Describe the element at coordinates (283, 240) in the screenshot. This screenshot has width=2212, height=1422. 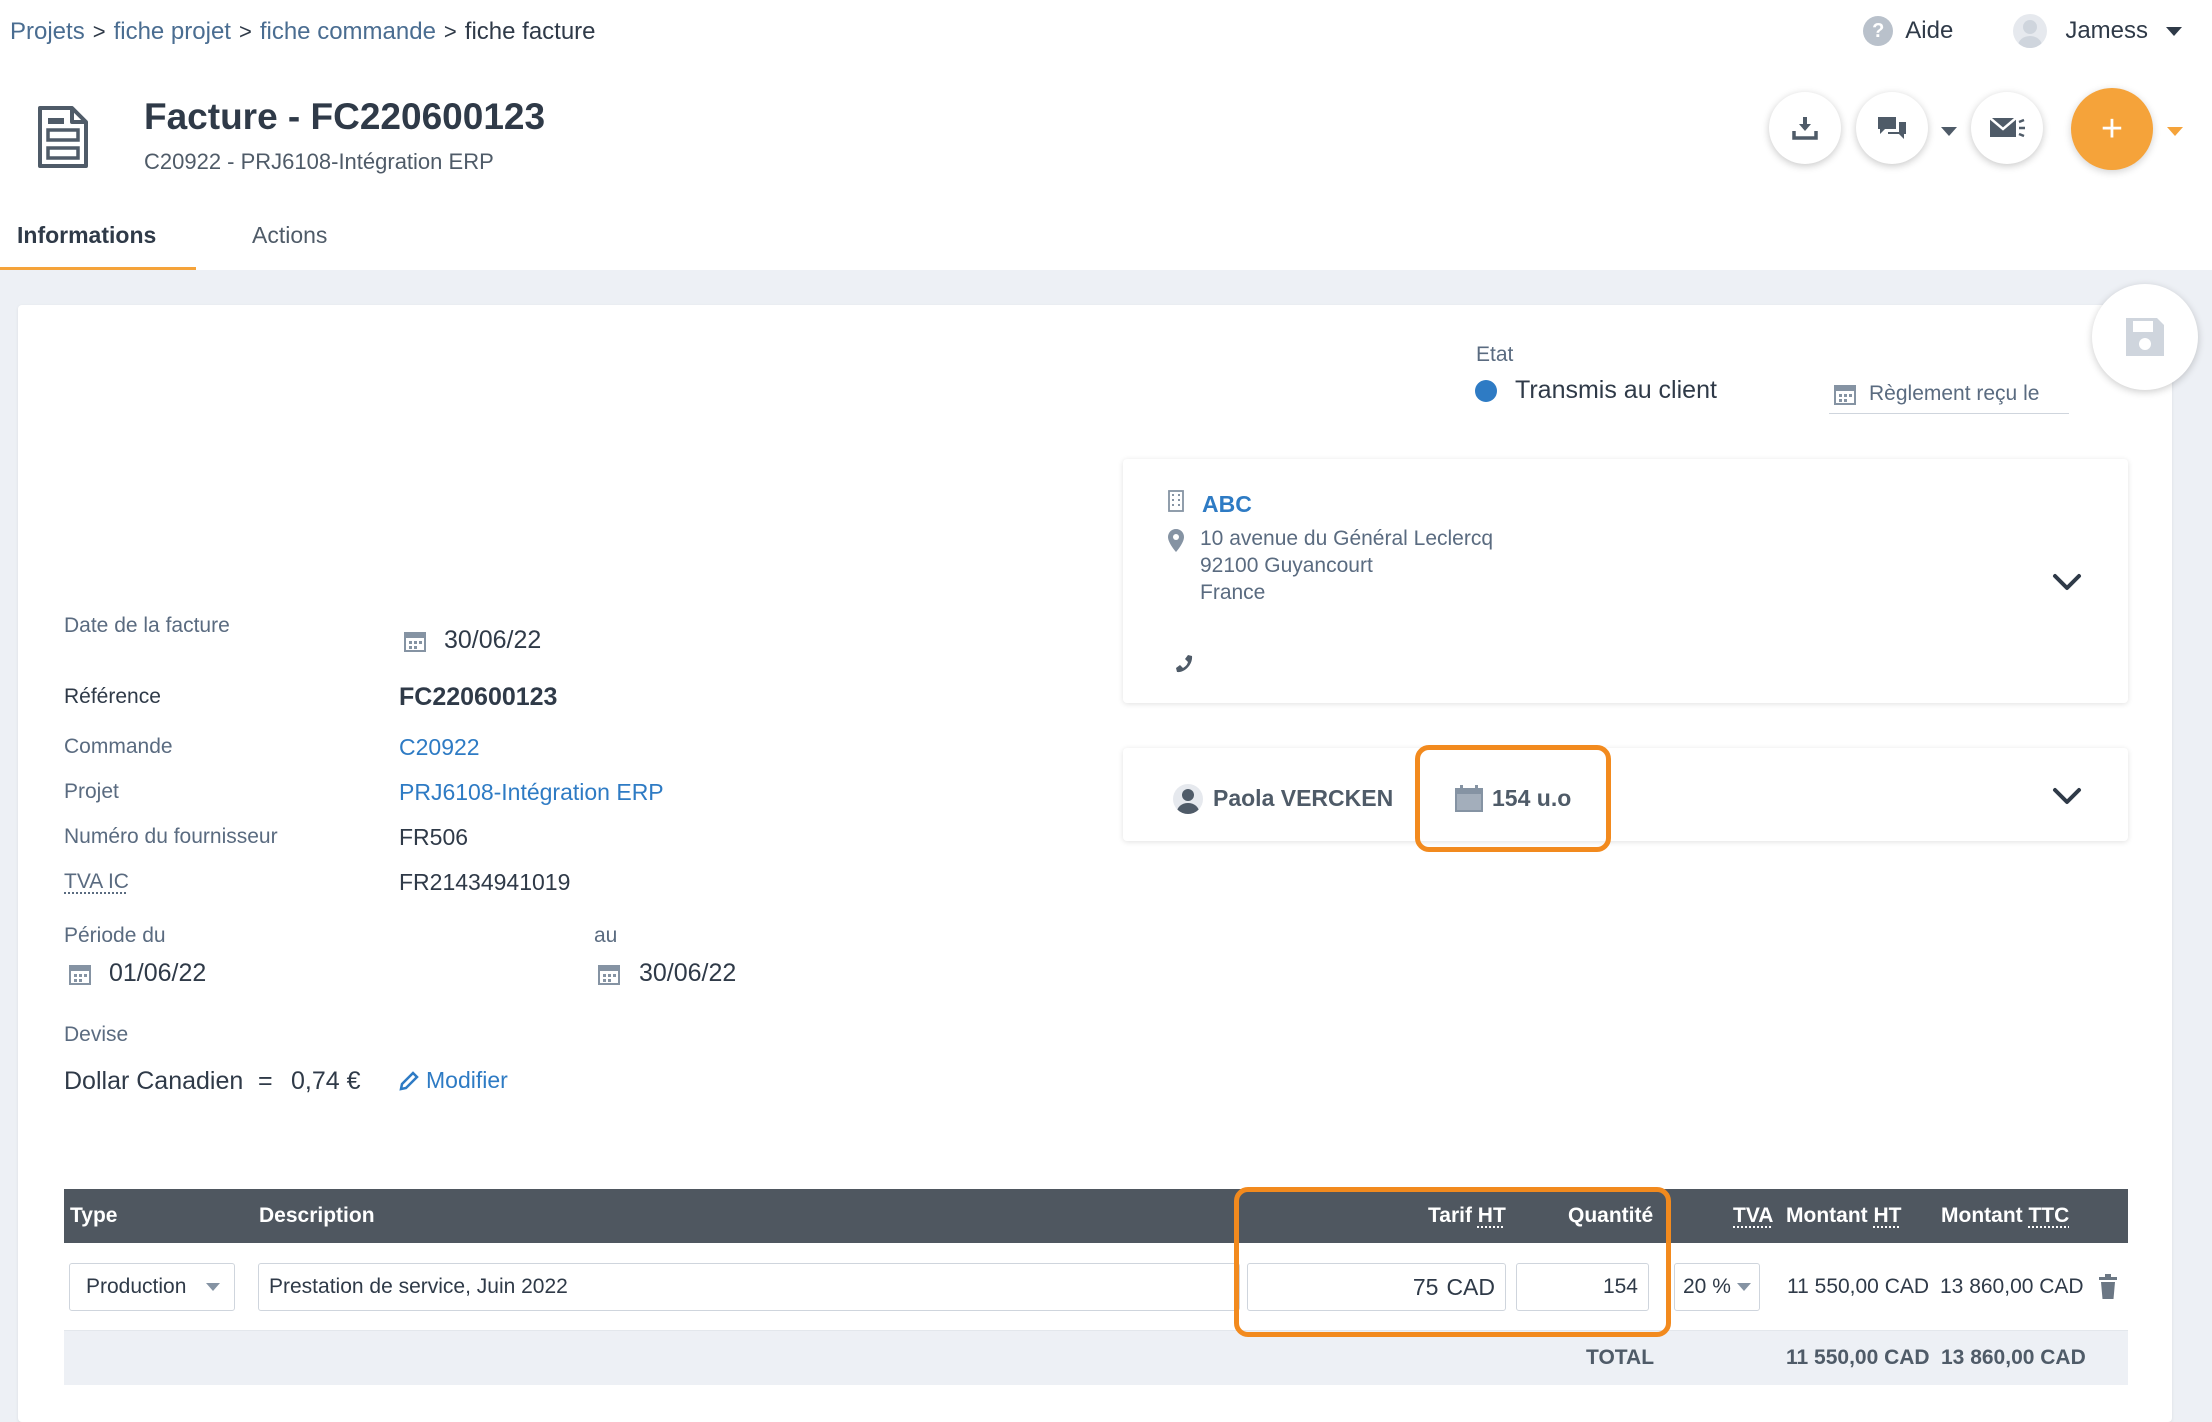
I see `tab-actions: Actions` at that location.